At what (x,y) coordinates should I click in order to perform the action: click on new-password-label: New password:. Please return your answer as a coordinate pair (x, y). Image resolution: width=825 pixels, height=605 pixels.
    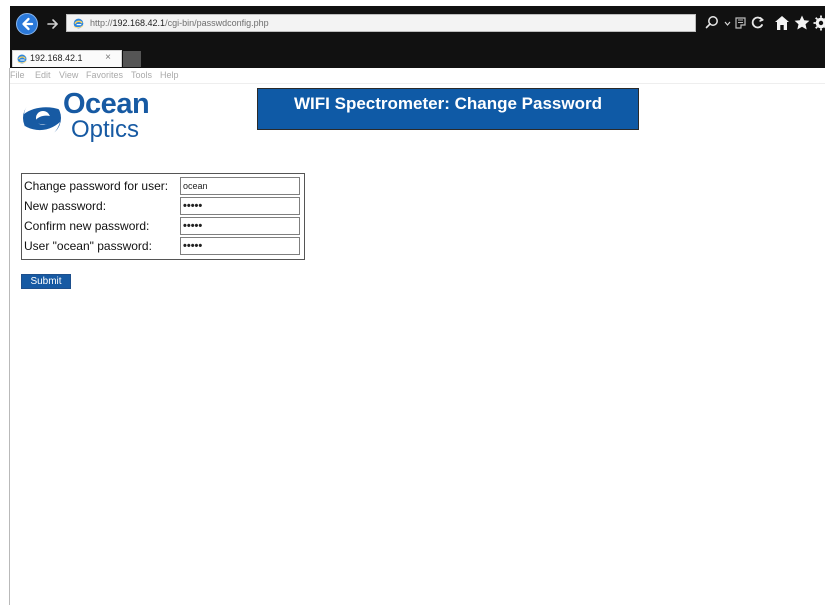
    Looking at the image, I should click on (65, 206).